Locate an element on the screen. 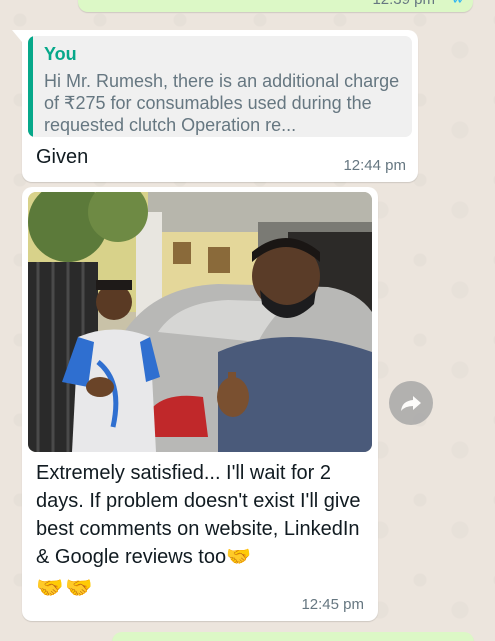 The image size is (495, 641). message-text: Given is located at coordinates (62, 157).